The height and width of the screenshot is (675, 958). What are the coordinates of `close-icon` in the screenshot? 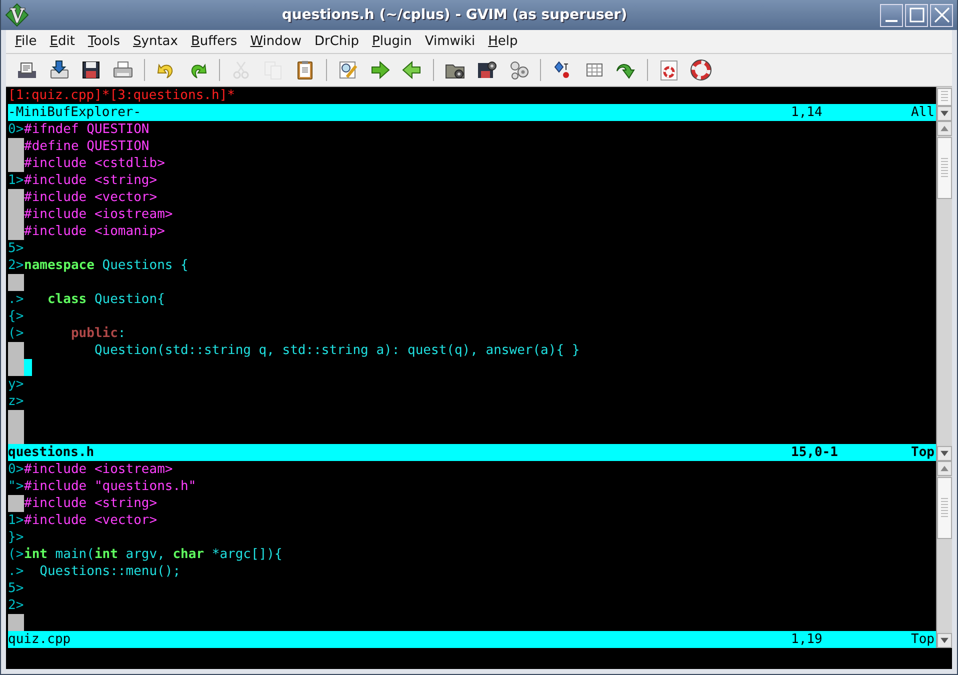 It's located at (942, 15).